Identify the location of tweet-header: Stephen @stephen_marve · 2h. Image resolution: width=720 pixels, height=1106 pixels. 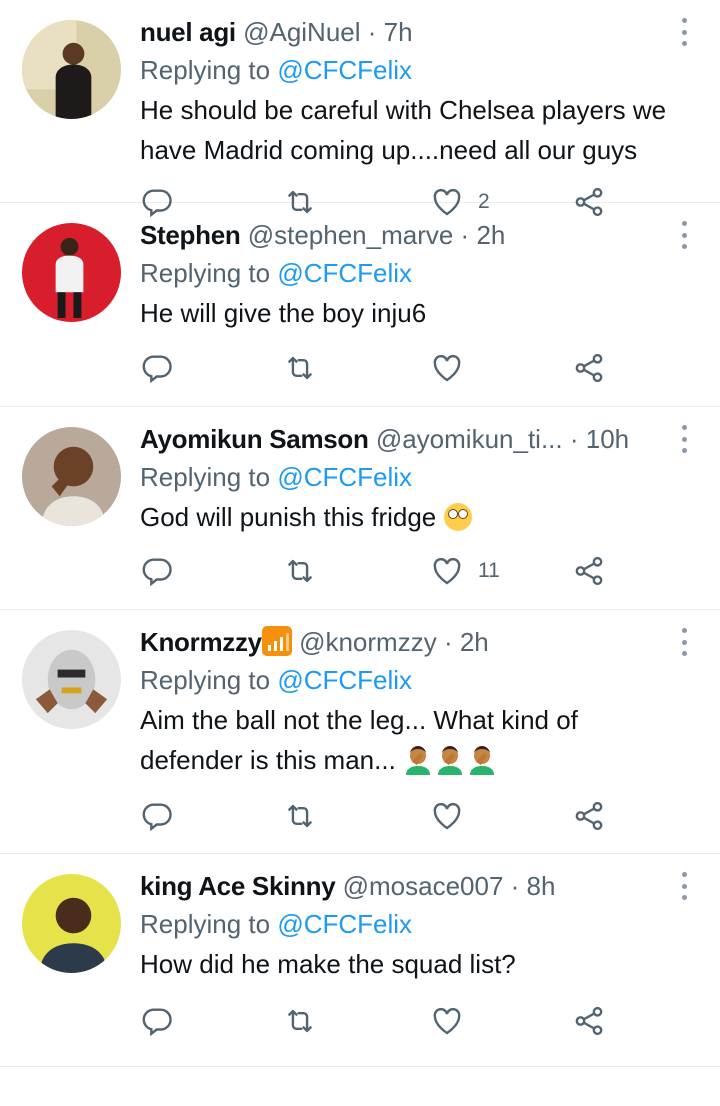
(408, 235).